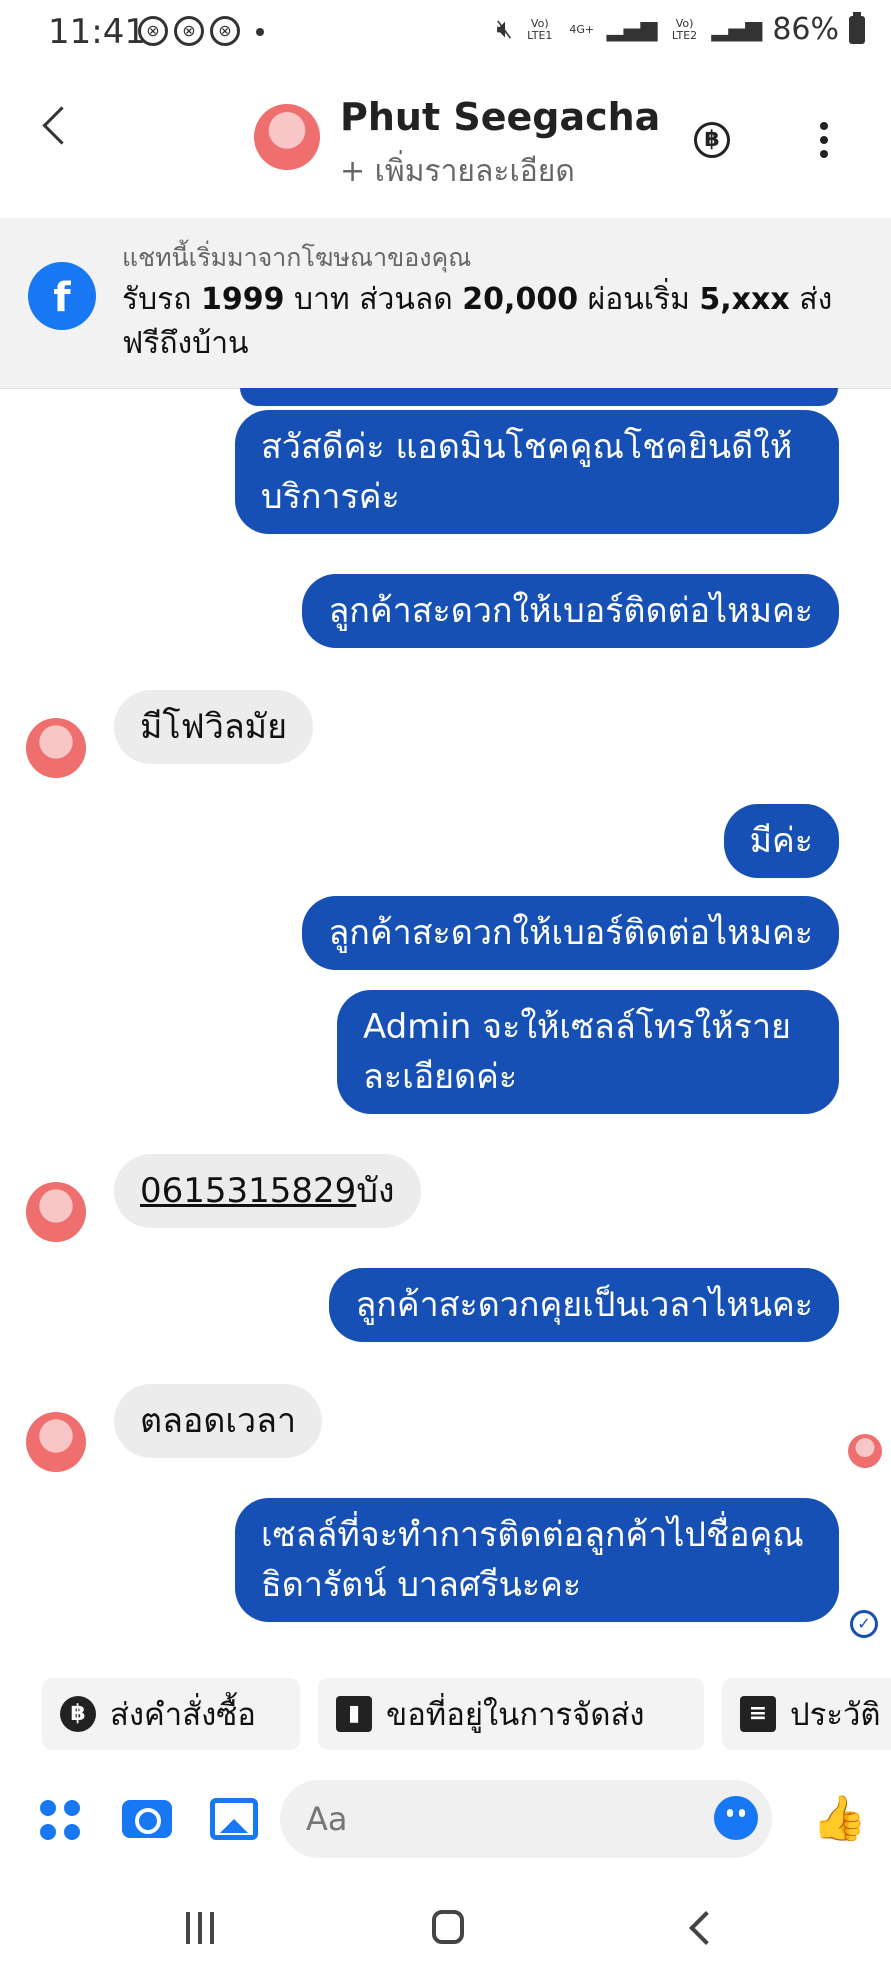 Image resolution: width=891 pixels, height=1980 pixels. What do you see at coordinates (297, 257) in the screenshot?
I see `banner-subtitle: แชทนี้เริ่มมาจากโฆษณาของคุณ` at bounding box center [297, 257].